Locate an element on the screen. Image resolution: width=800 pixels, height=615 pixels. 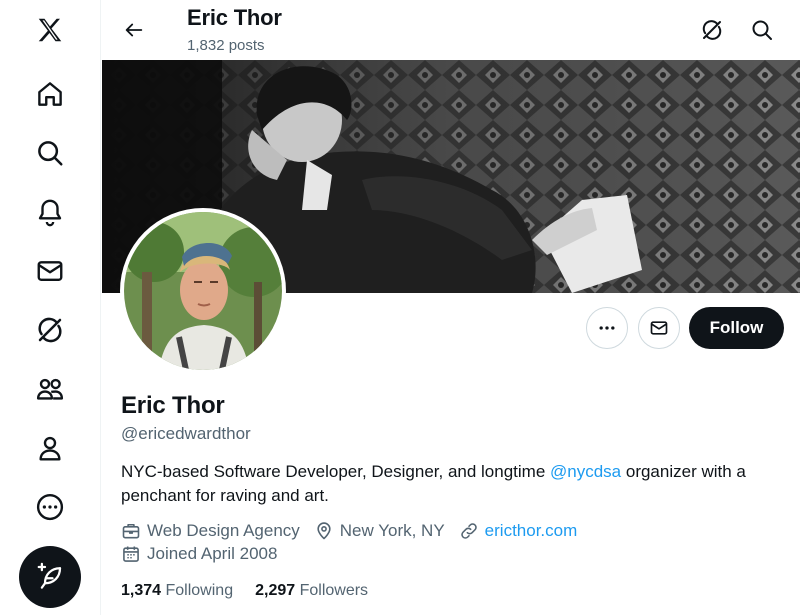
bio-mention-link: @nycdsa is located at coordinates (585, 471).